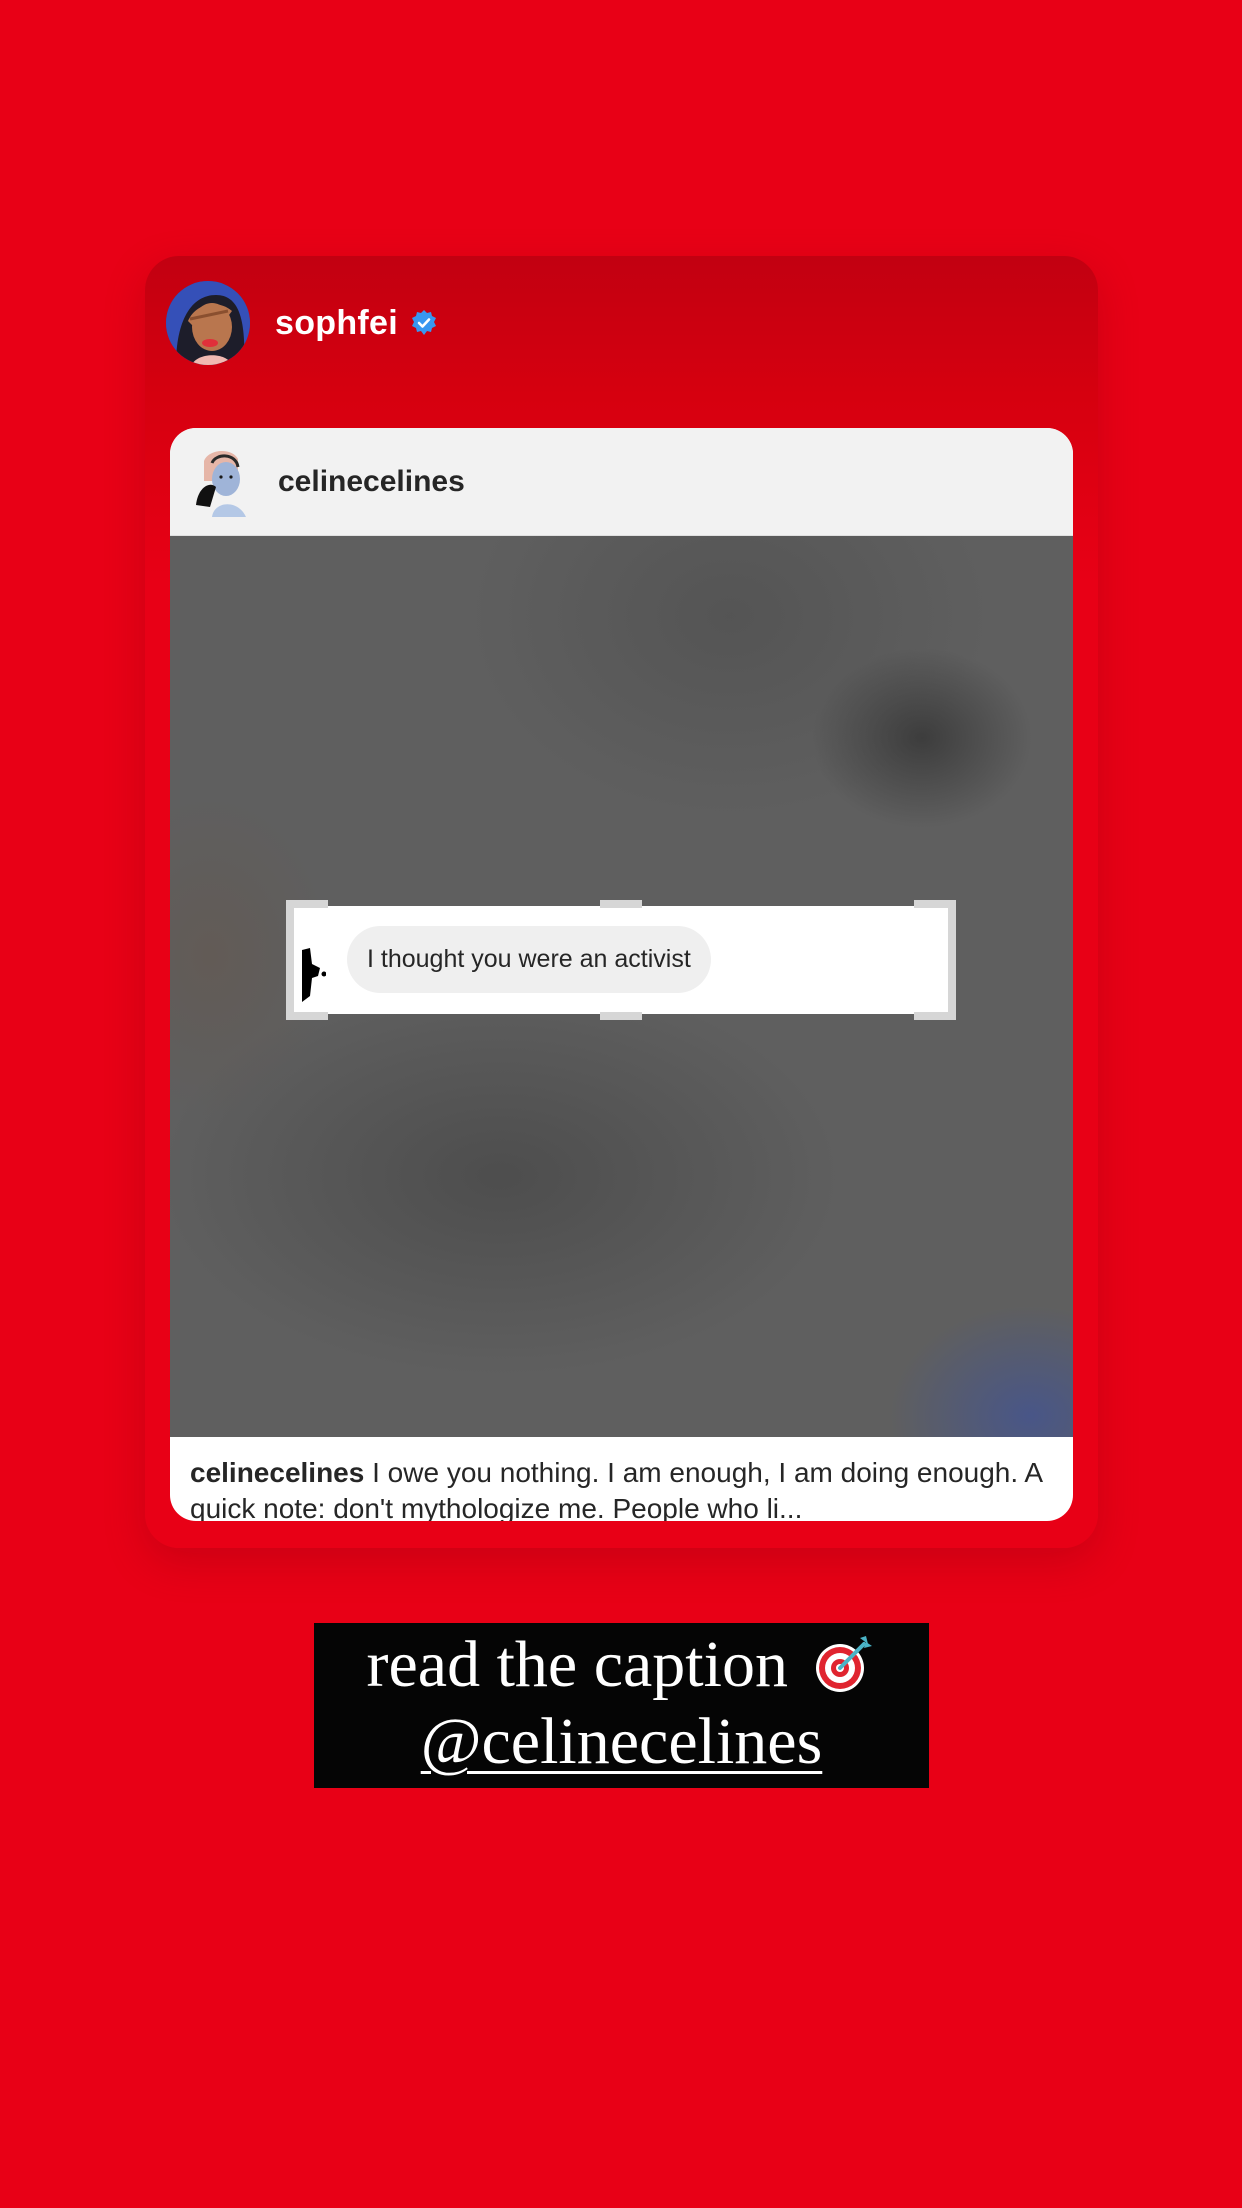  I want to click on story-author-row: sophfei, so click(302, 323).